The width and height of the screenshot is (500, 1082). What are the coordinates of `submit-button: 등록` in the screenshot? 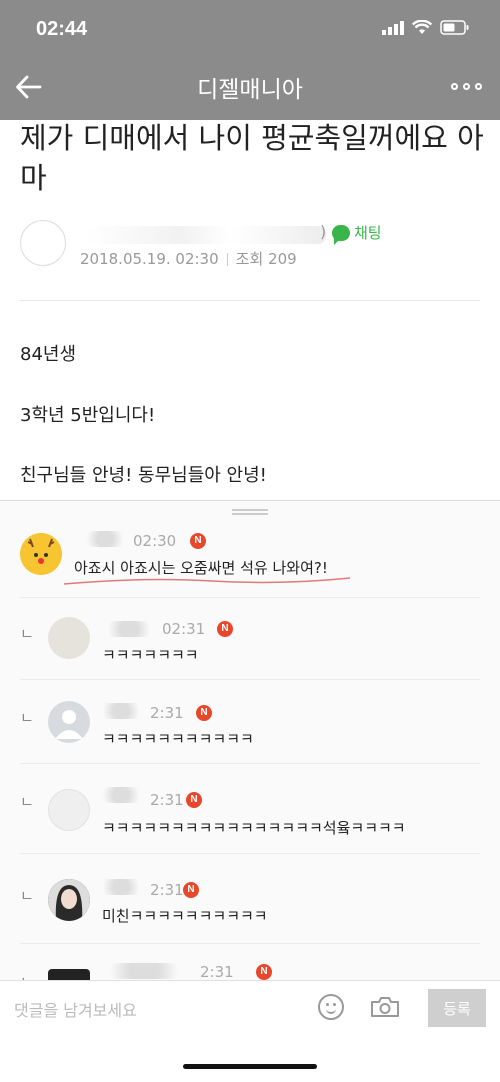 It's located at (457, 1008).